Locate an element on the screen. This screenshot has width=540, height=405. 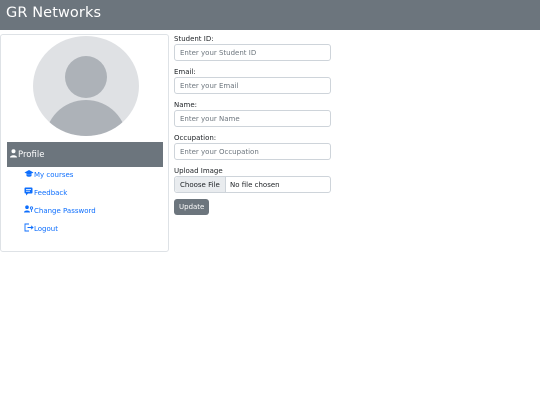
user-key-icon is located at coordinates (29, 209).